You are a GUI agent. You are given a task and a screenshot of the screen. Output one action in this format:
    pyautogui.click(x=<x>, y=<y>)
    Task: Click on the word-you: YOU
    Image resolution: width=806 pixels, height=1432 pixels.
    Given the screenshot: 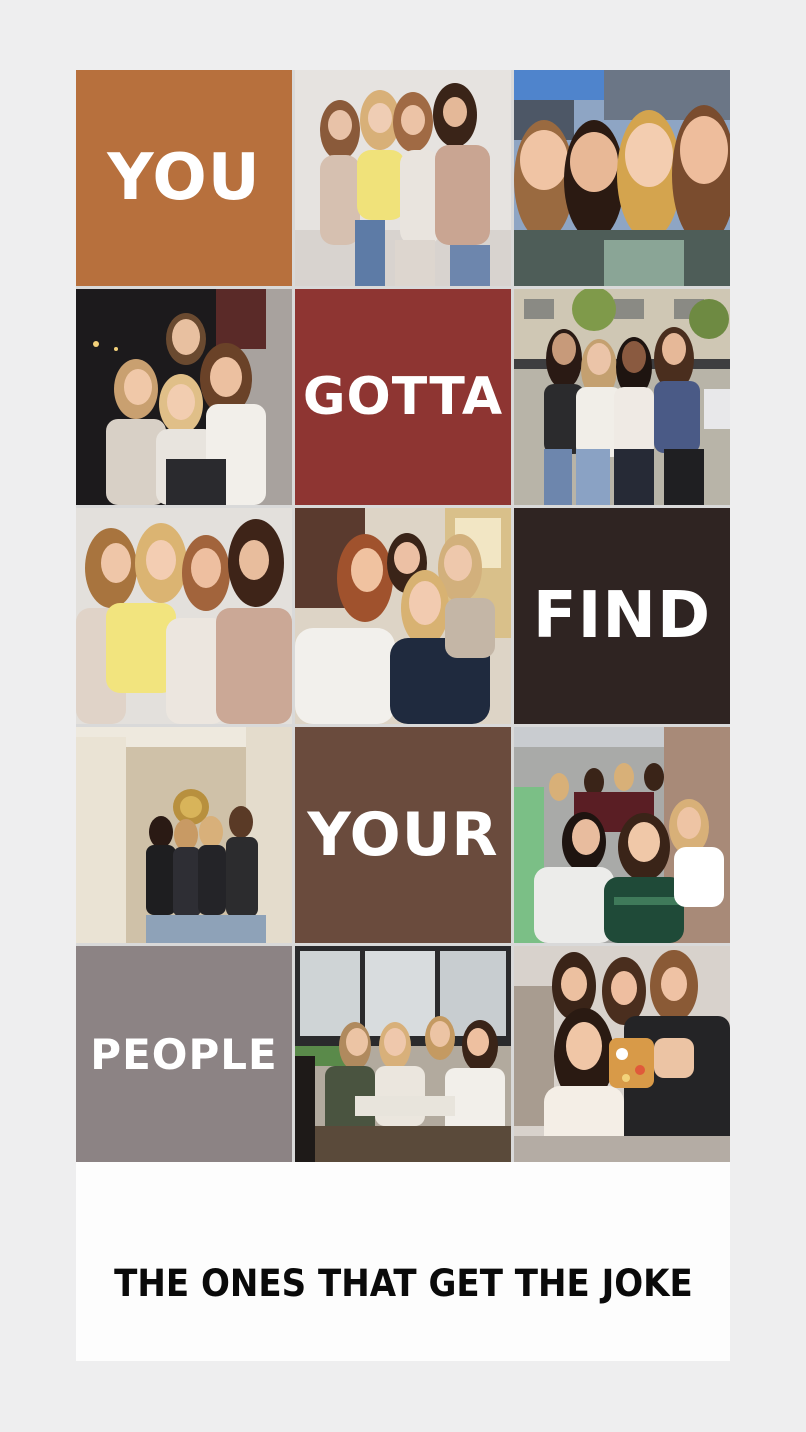 What is the action you would take?
    pyautogui.click(x=184, y=178)
    